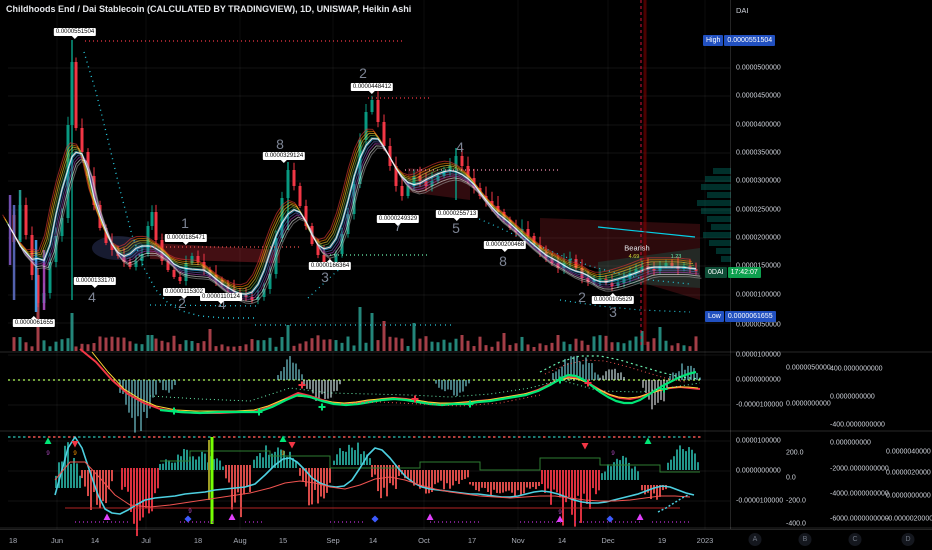 The image size is (932, 550). Describe the element at coordinates (758, 181) in the screenshot. I see `price-tick: 0.0000300000` at that location.